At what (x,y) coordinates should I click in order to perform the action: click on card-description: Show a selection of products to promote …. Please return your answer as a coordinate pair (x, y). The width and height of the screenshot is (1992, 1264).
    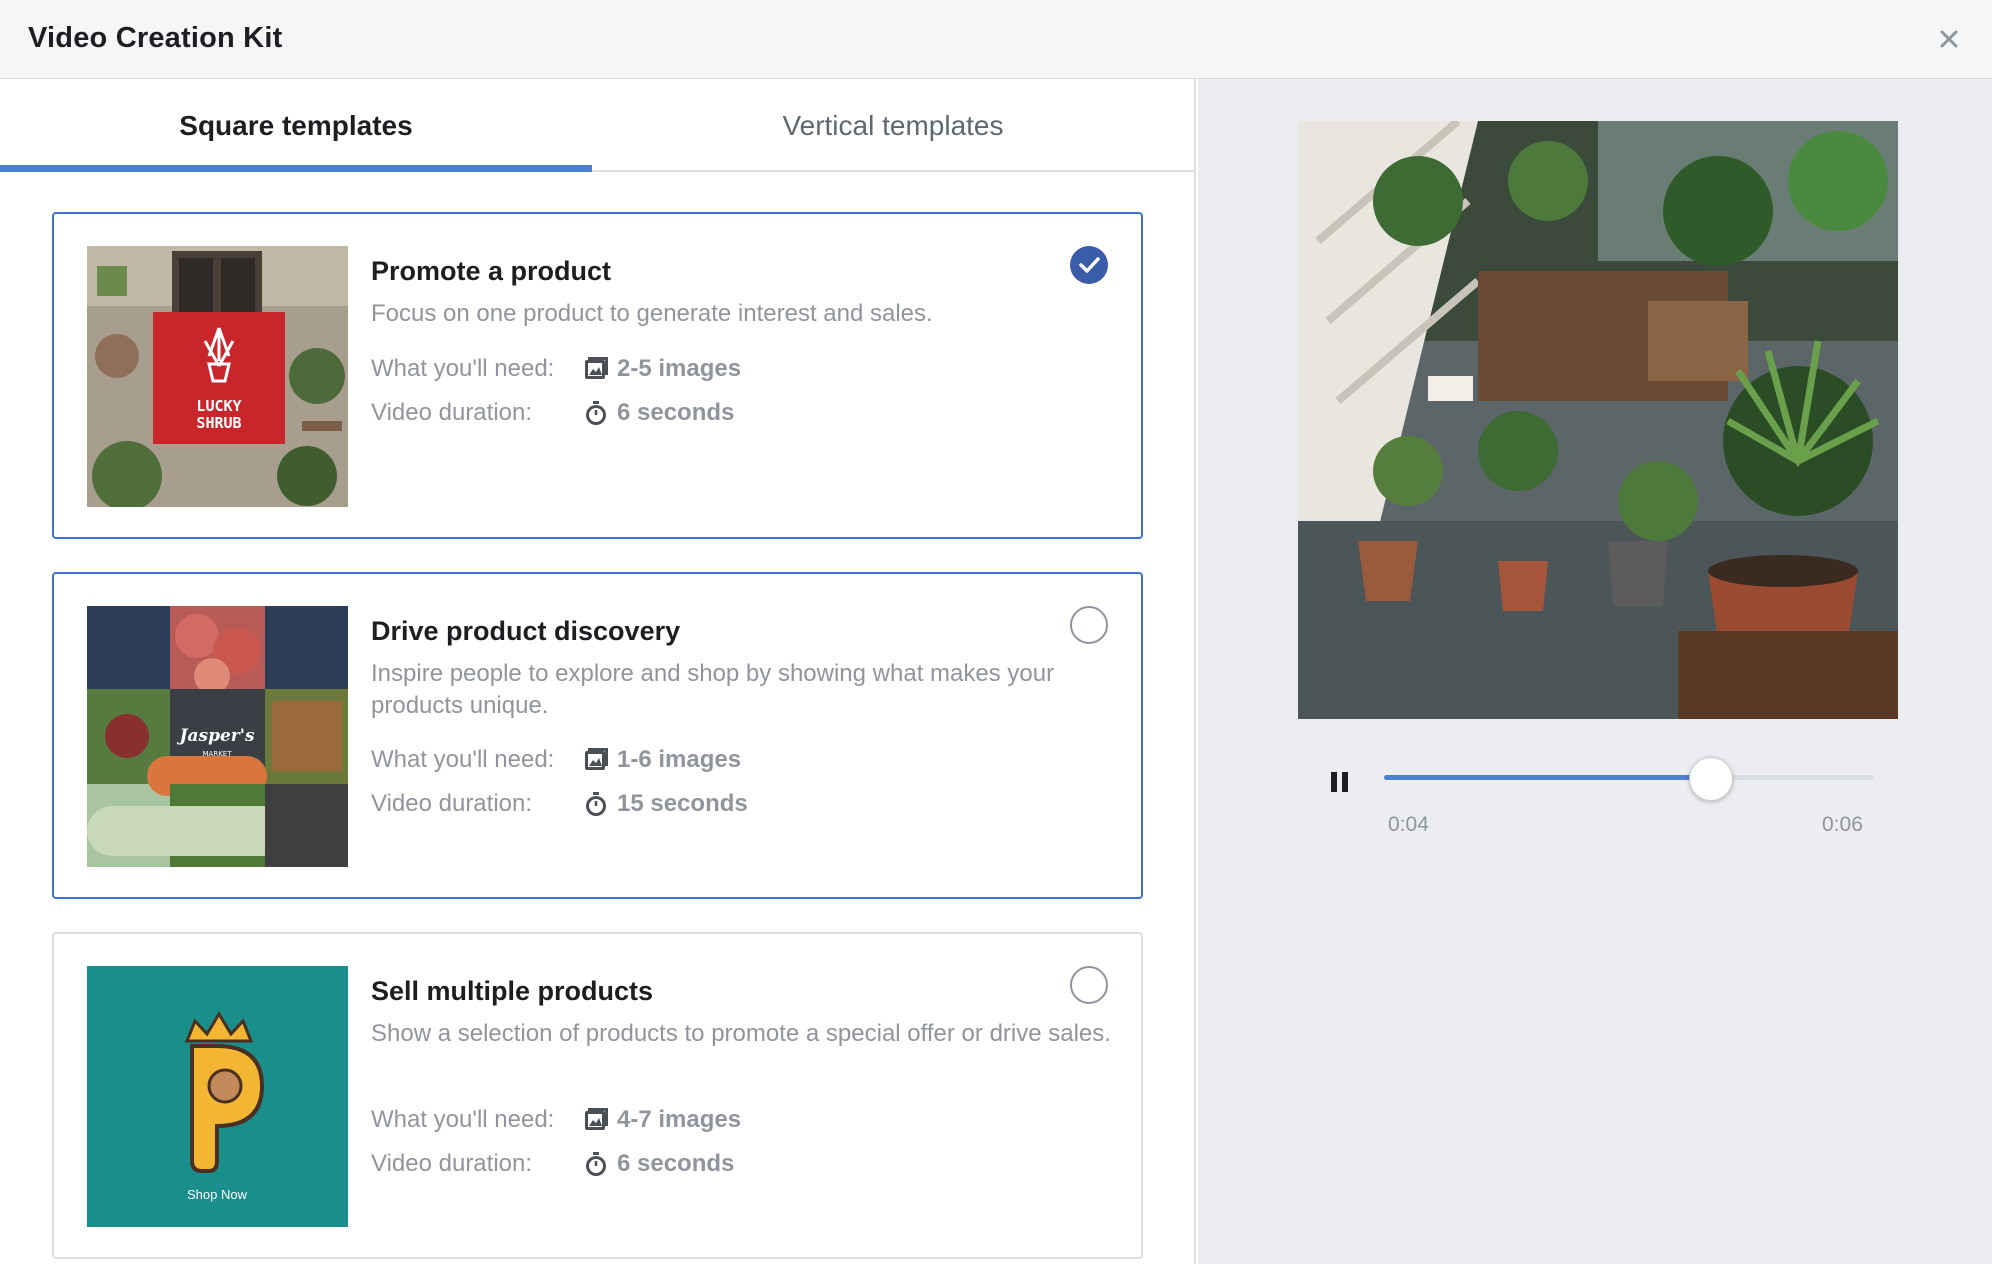
    Looking at the image, I should click on (741, 1033).